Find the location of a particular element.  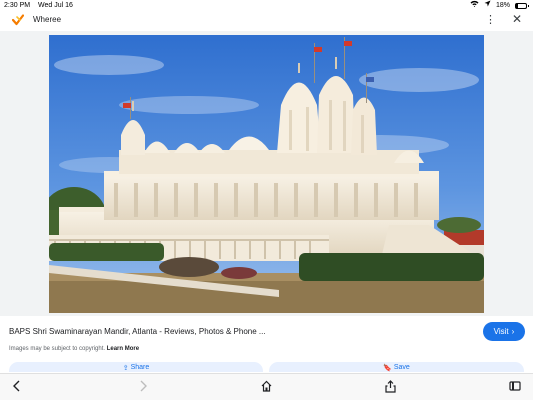

status-bar: 2:30 PM Wed Jul 16 18% is located at coordinates (266, 5).